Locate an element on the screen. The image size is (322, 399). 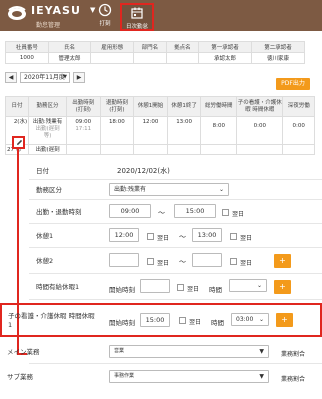
employee-id: 1000 is located at coordinates (27, 58).